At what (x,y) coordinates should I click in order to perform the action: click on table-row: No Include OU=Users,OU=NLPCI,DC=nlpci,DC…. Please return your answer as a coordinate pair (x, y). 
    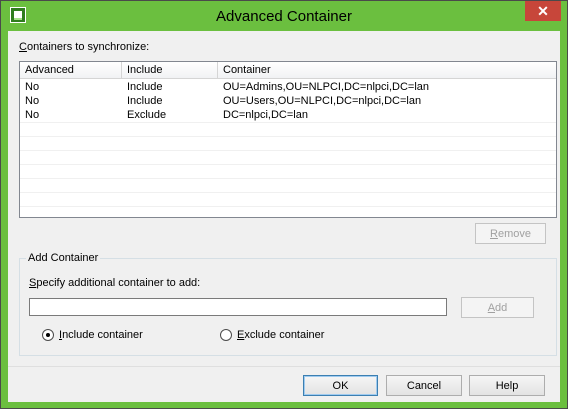
    Looking at the image, I should click on (288, 101).